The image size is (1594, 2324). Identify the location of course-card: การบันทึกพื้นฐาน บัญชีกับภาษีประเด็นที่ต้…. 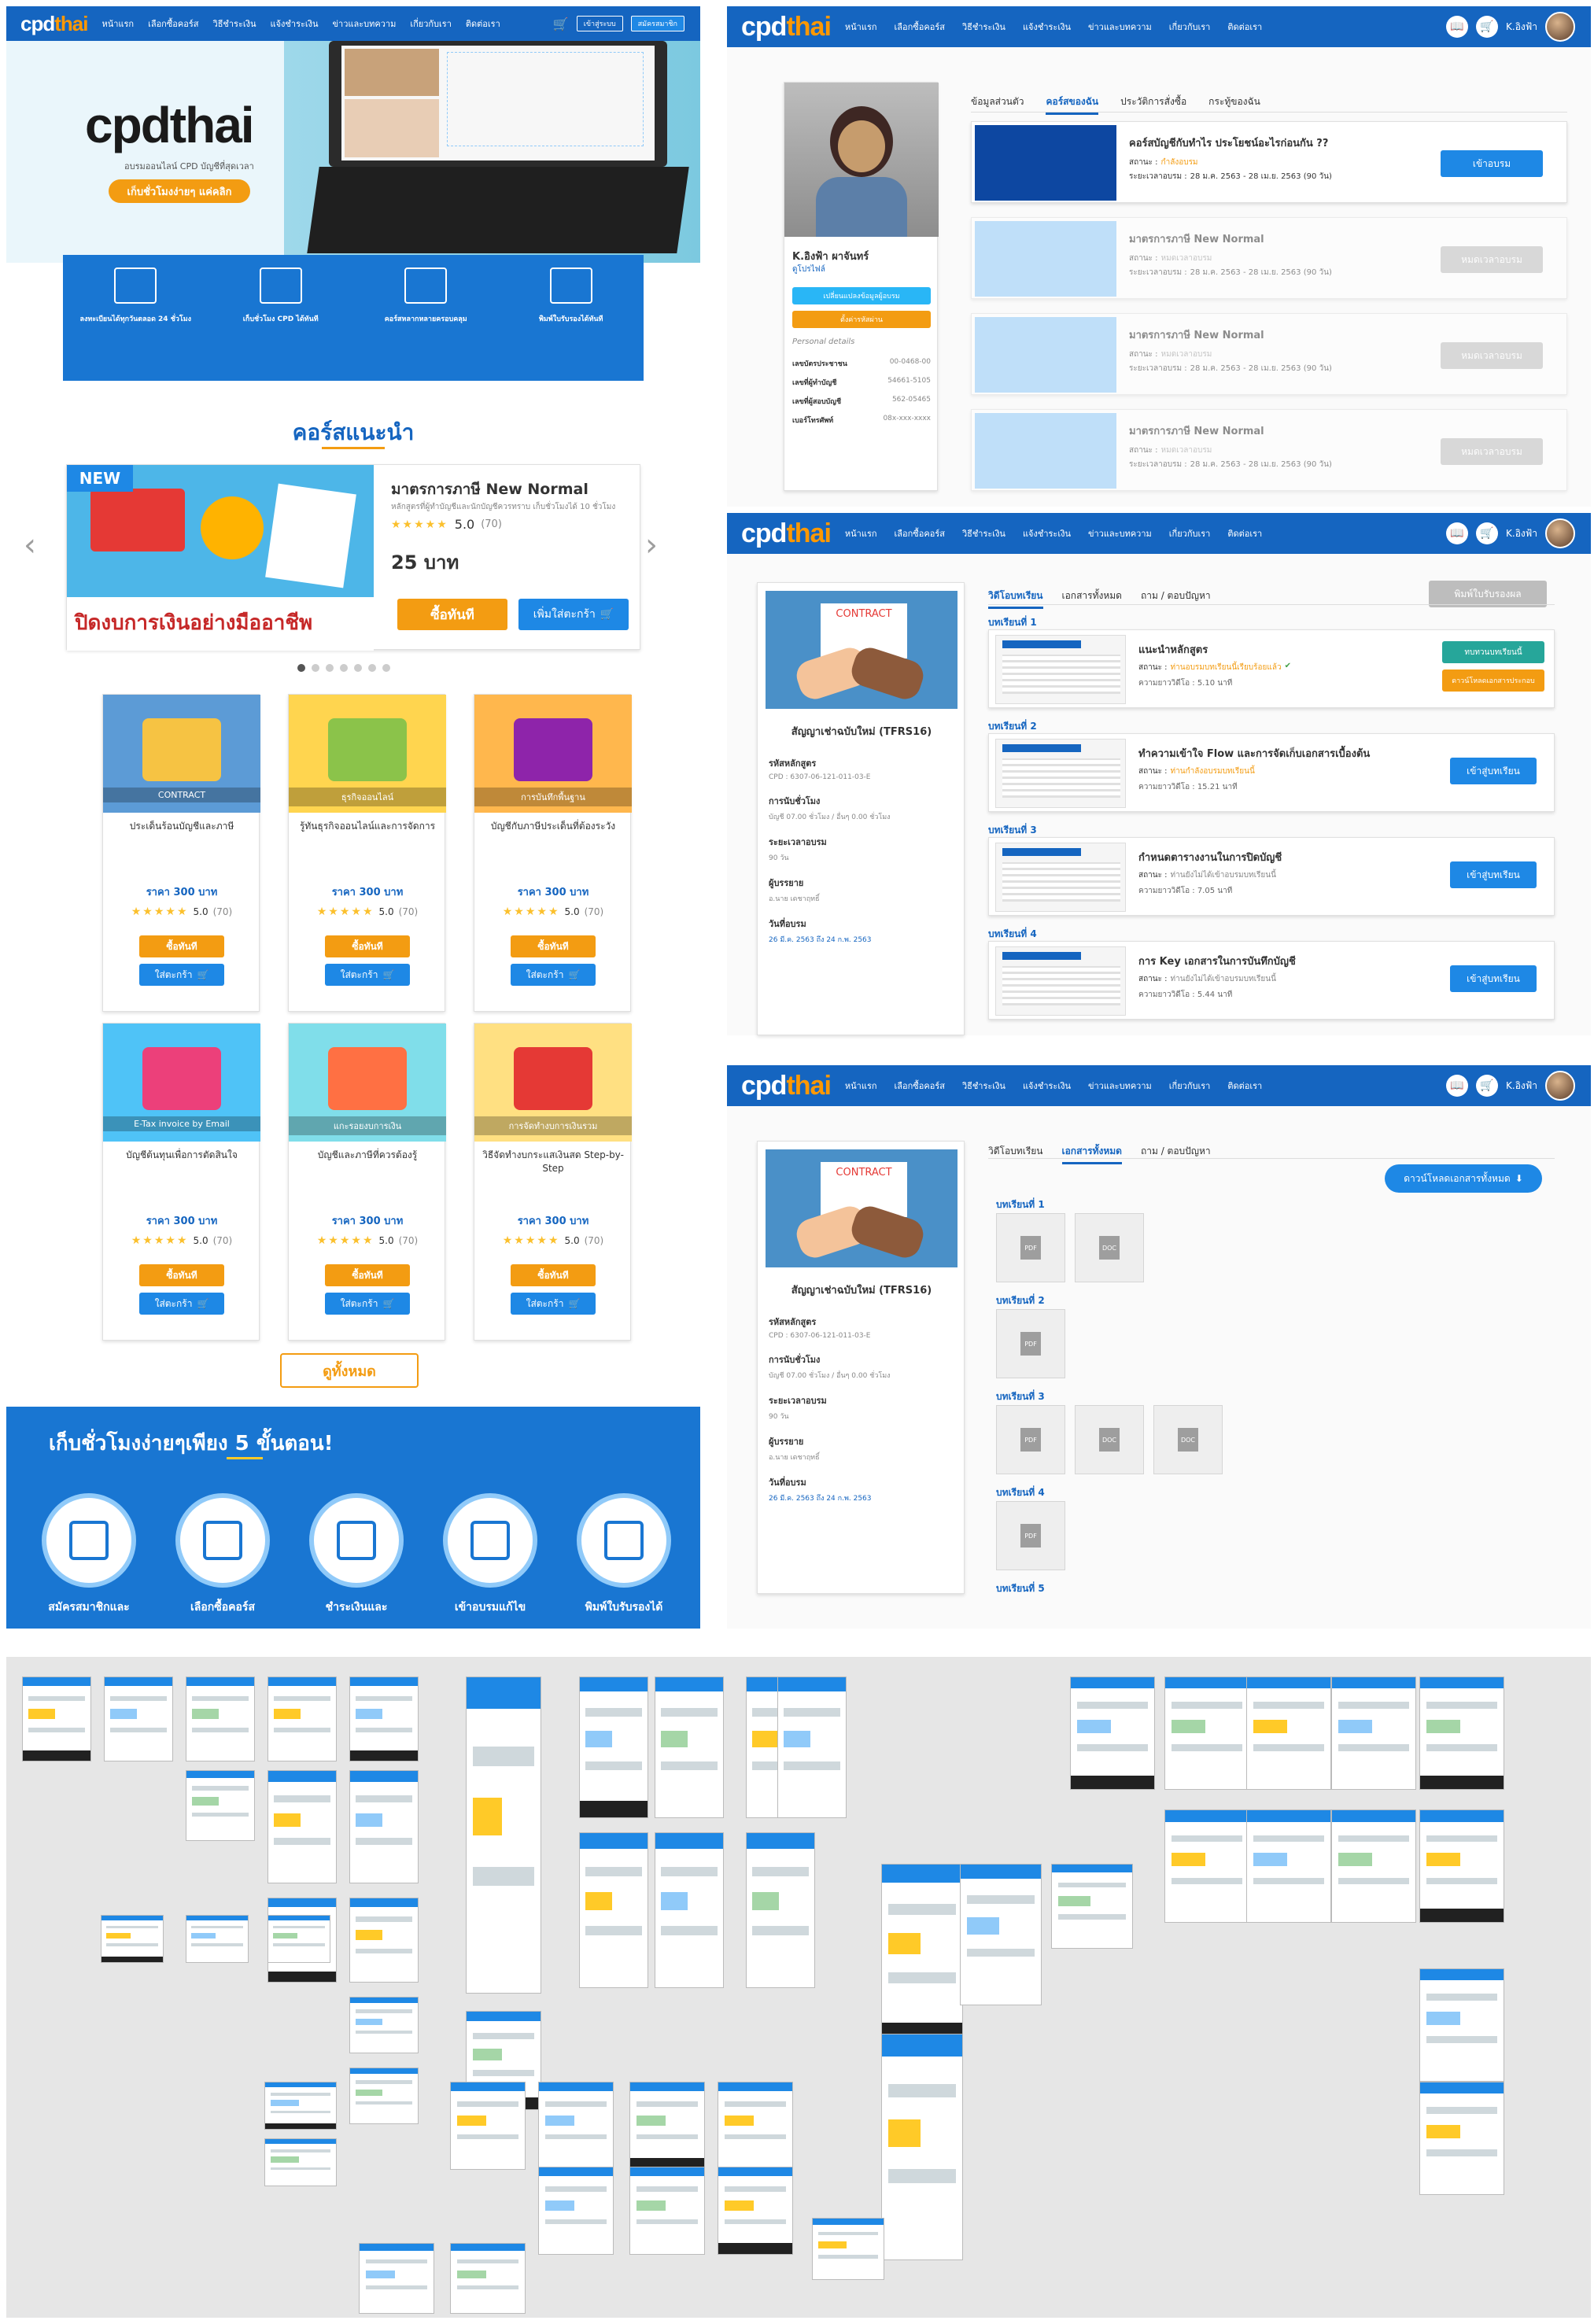
(553, 853).